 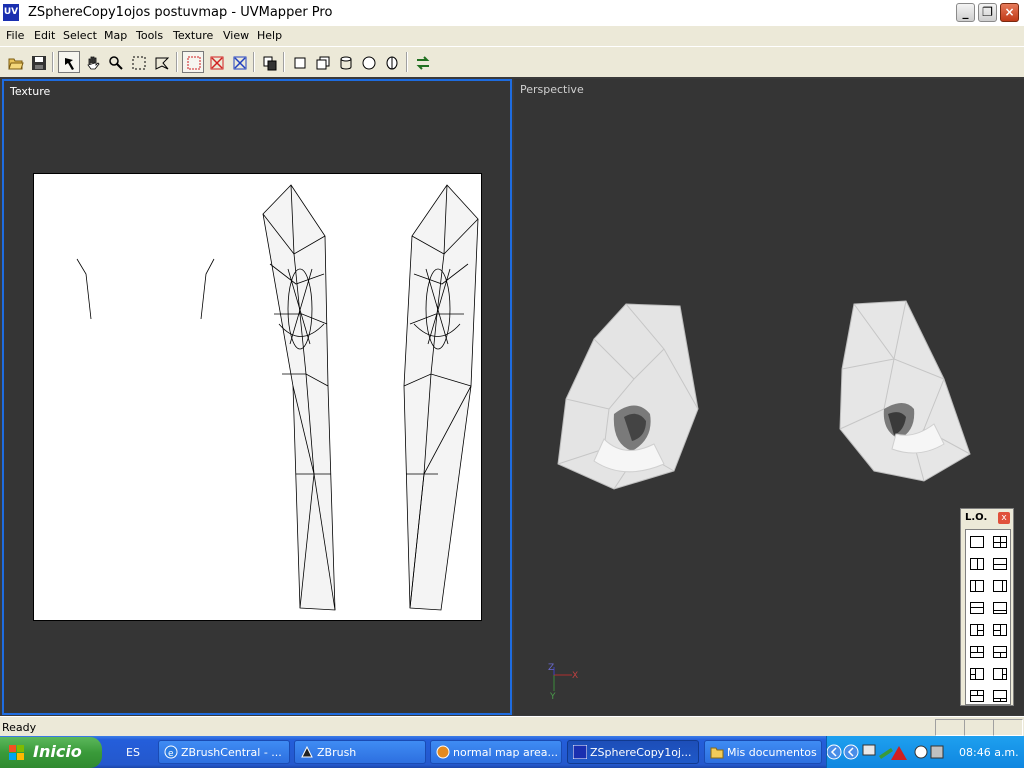 I want to click on left-eye-mesh, so click(x=628, y=396).